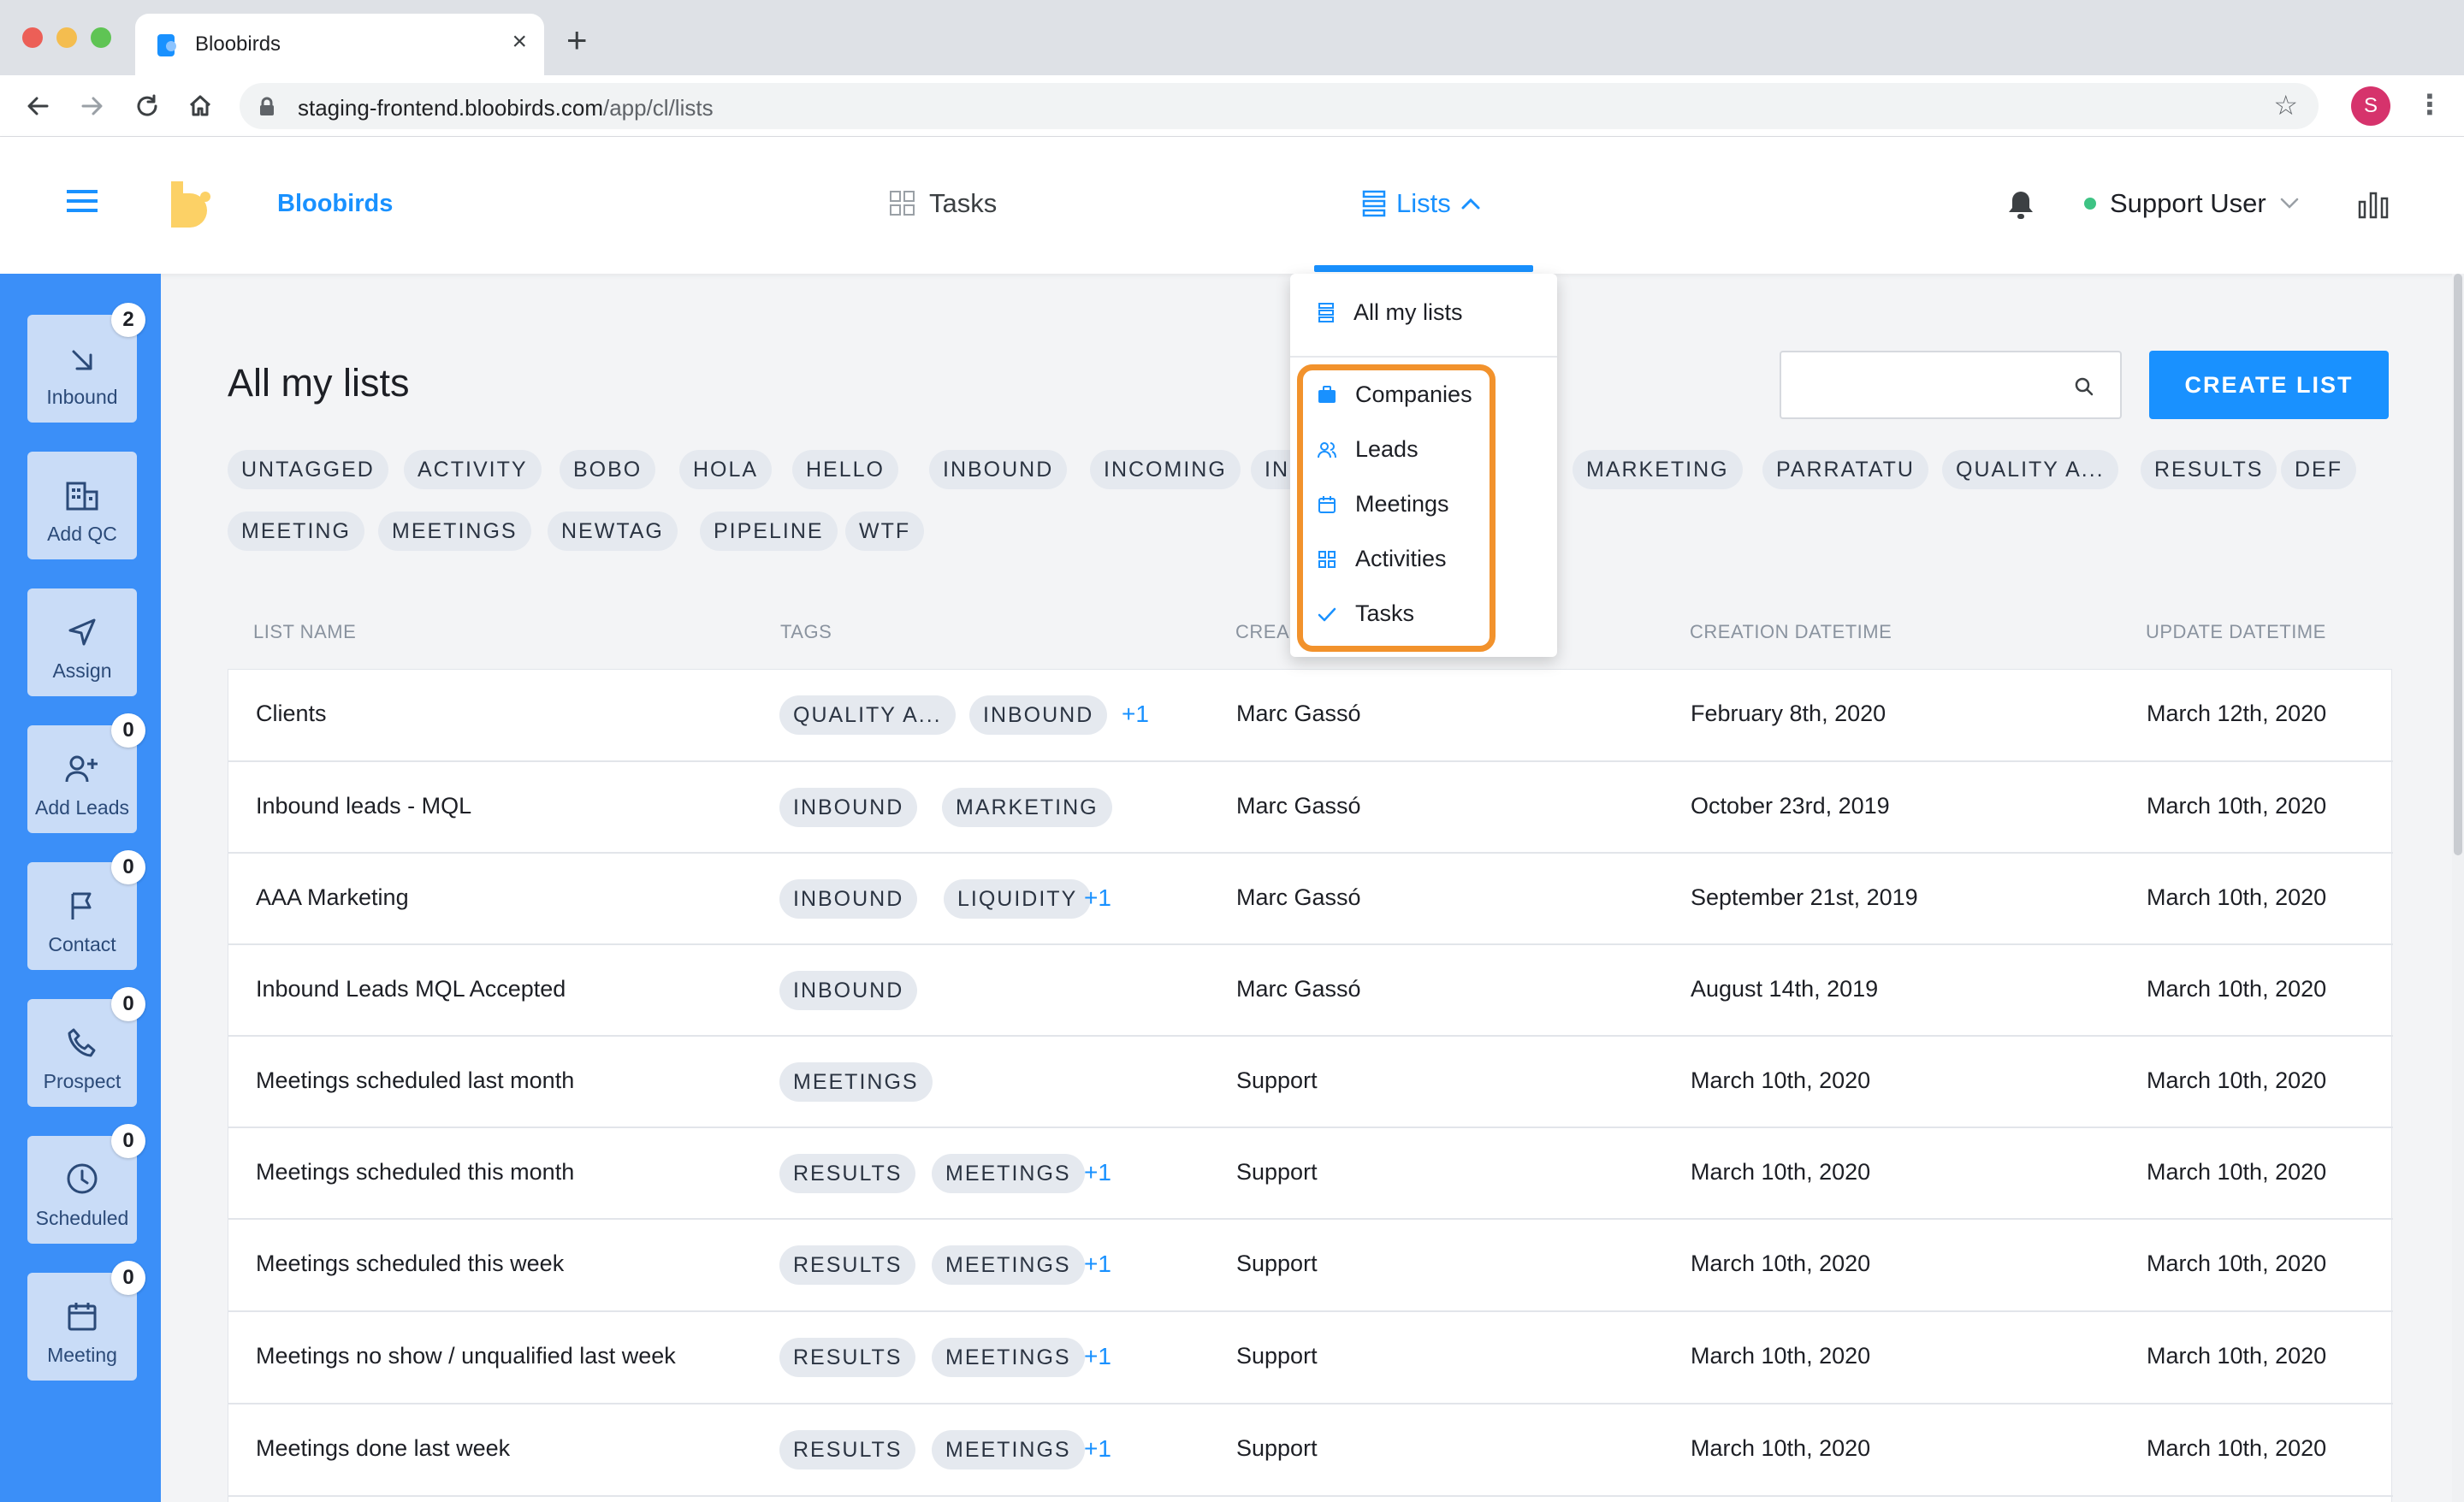 The image size is (2464, 1502). Describe the element at coordinates (296, 531) in the screenshot. I see `tag-filter-chip: MEETING` at that location.